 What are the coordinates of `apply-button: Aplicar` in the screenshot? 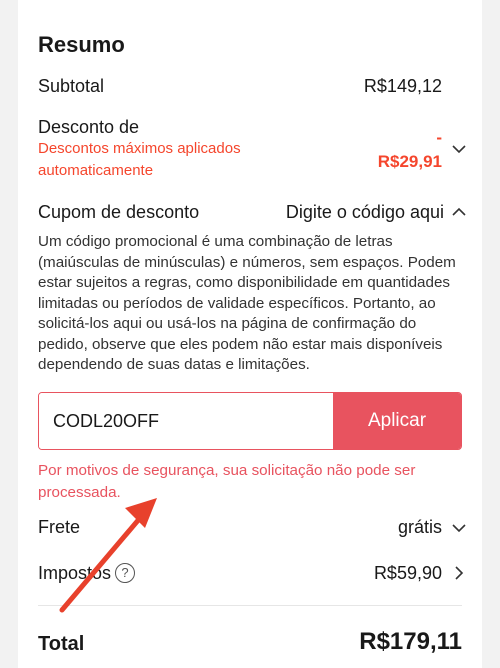 It's located at (397, 421).